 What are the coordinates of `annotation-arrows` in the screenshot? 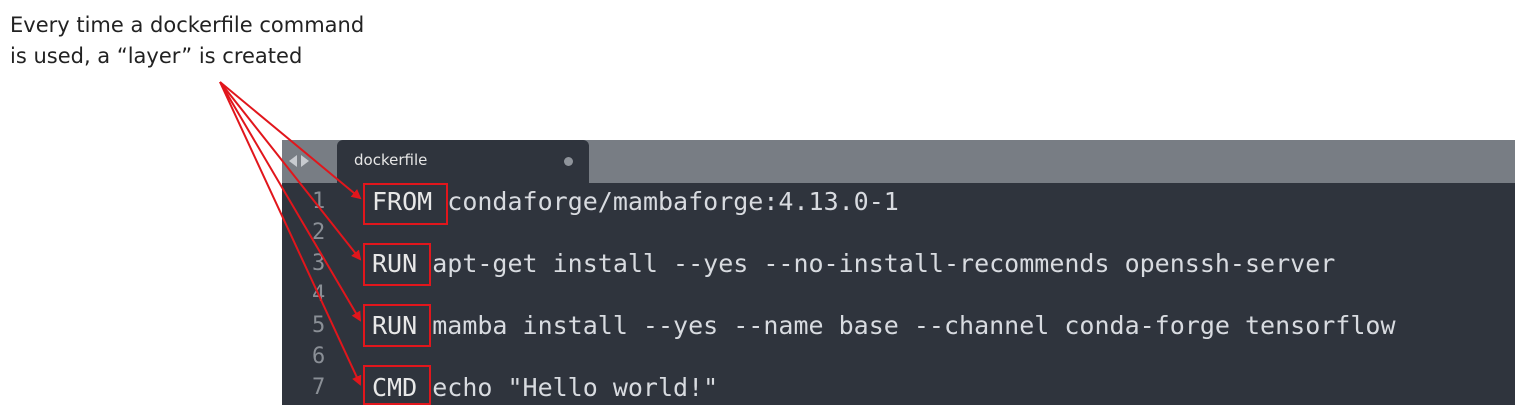 It's located at (290, 233).